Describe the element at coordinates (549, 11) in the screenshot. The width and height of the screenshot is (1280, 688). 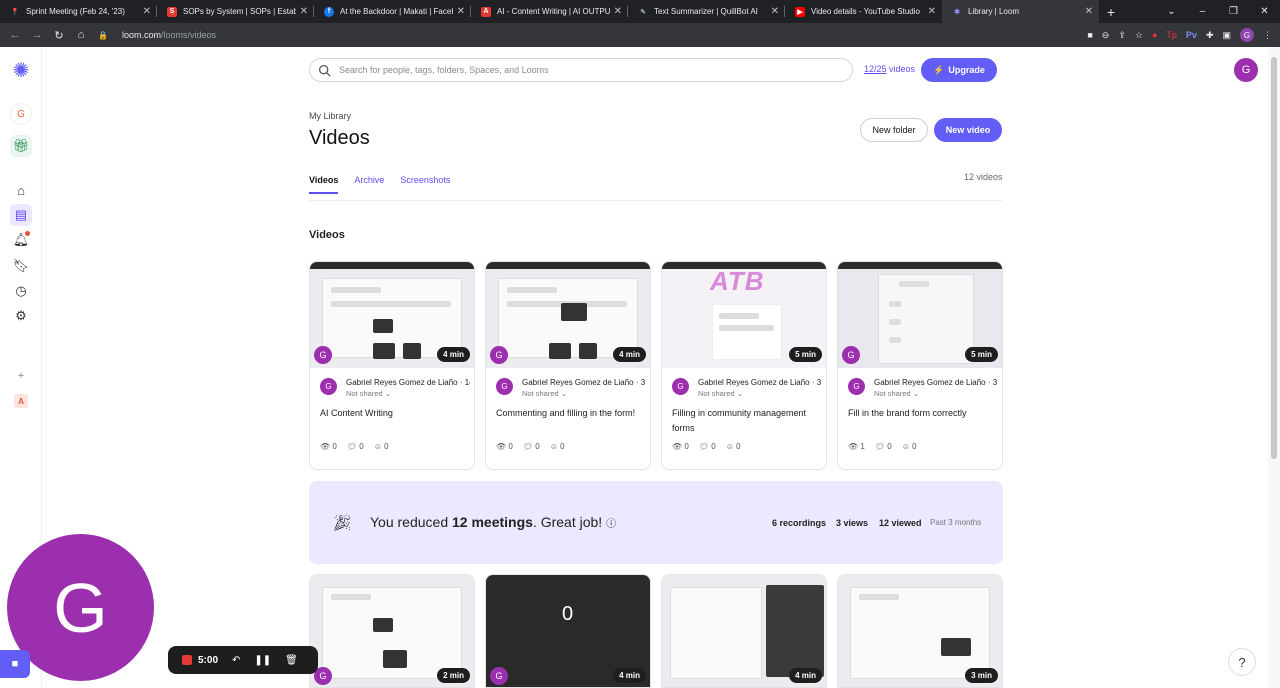
I see `browser-tab: A AI - Content Writing | AI OUTPU ✕` at that location.